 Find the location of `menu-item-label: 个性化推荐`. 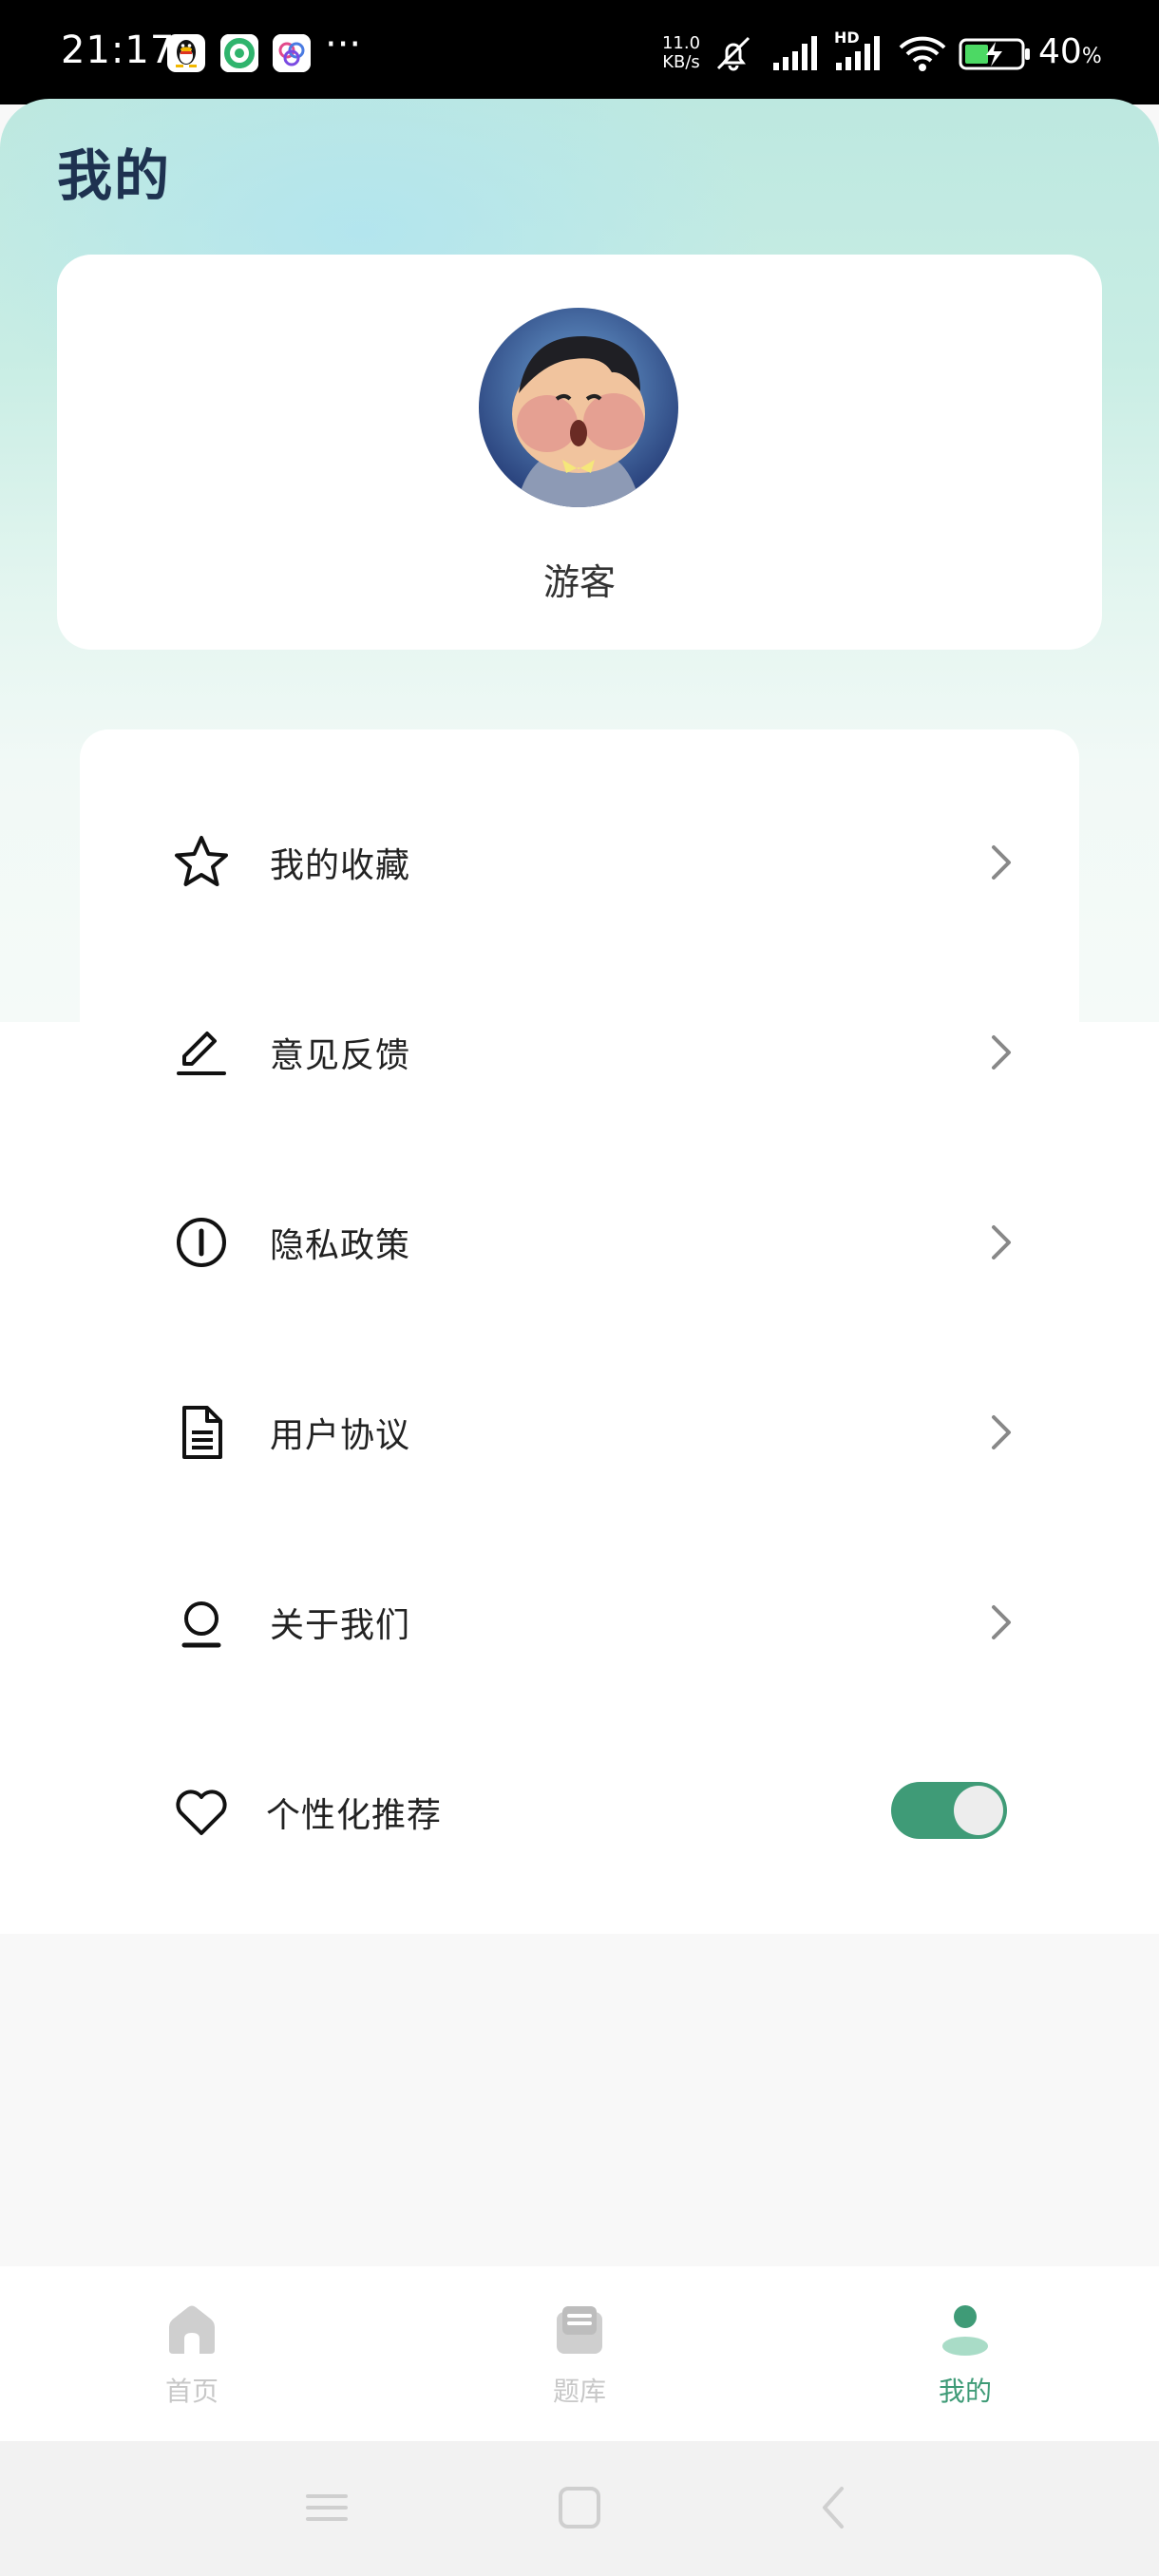

menu-item-label: 个性化推荐 is located at coordinates (354, 1815).